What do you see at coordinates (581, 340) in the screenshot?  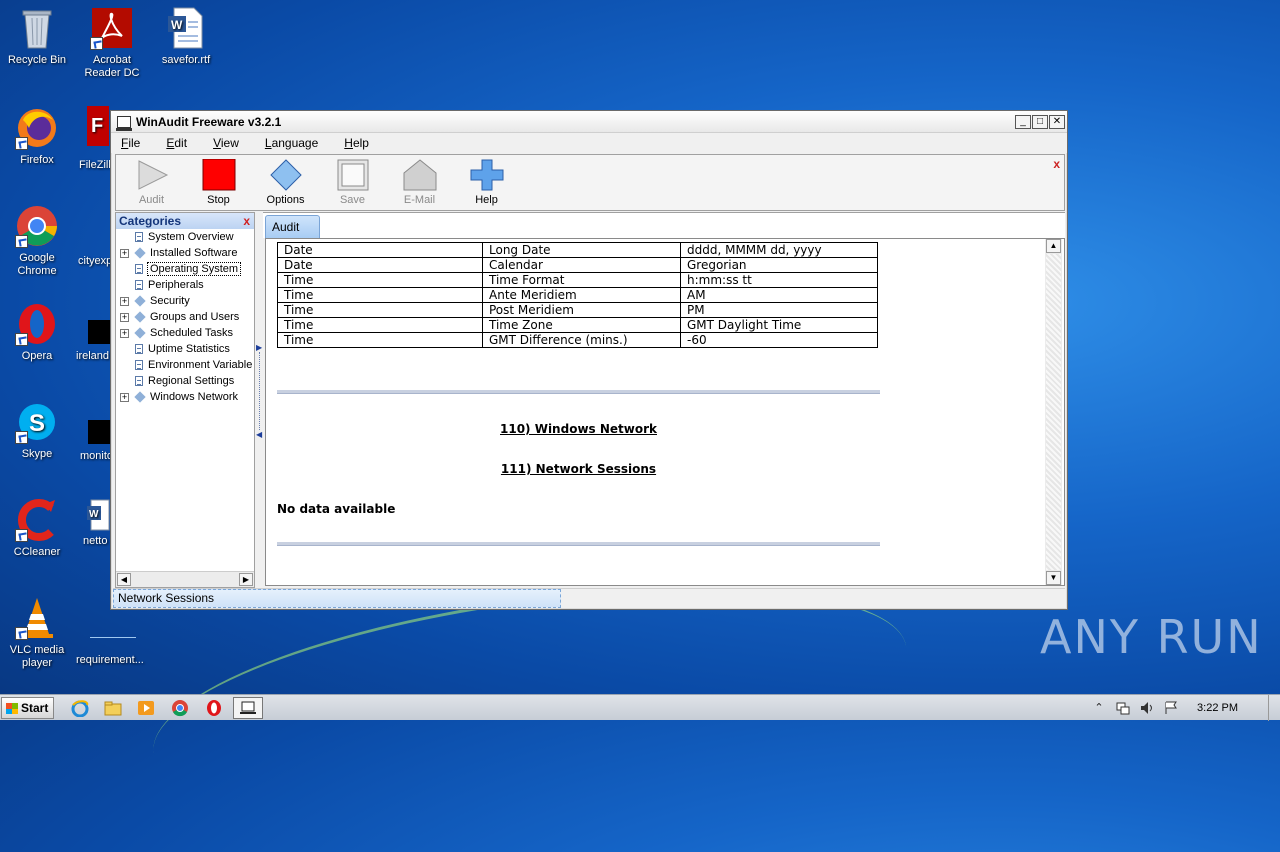 I see `property-cell: GMT Difference (mins.)` at bounding box center [581, 340].